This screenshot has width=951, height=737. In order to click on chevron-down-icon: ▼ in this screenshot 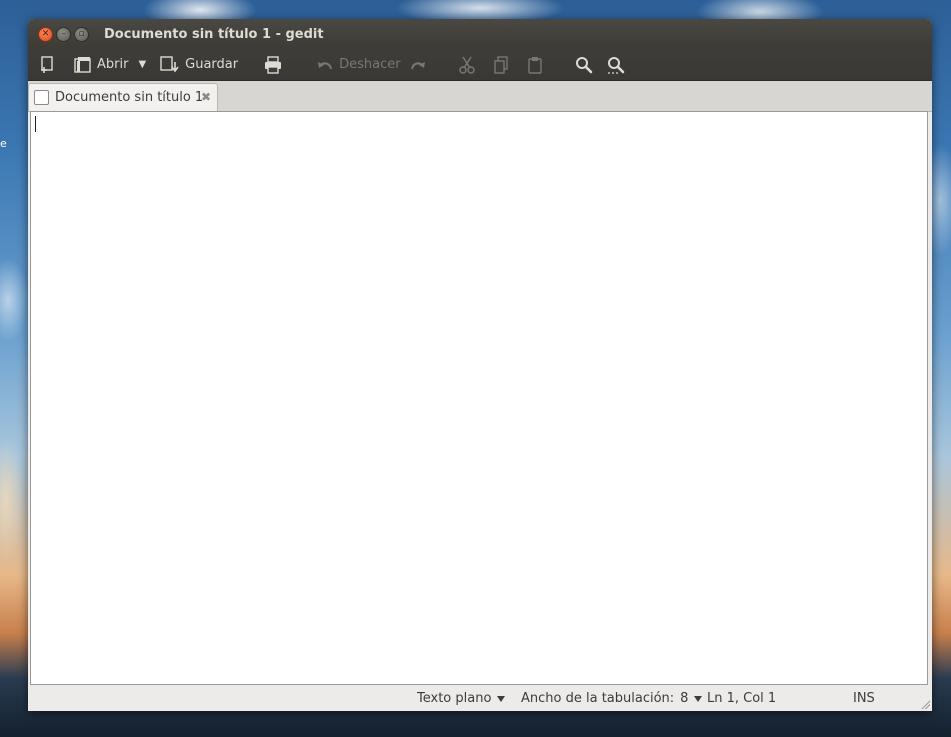, I will do `click(142, 64)`.